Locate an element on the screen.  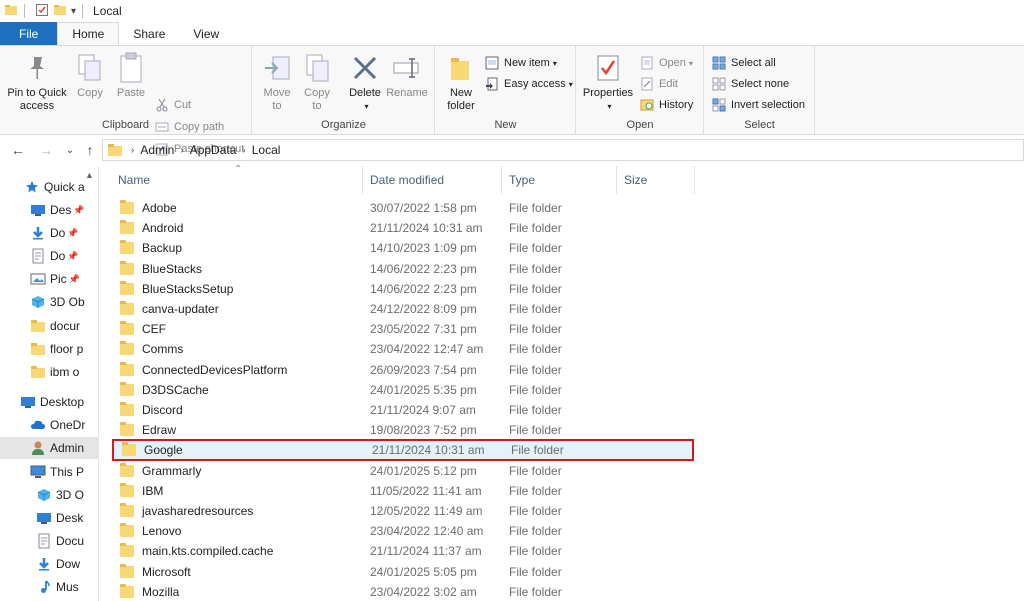
nav-item: Docu is located at coordinates (60, 541).